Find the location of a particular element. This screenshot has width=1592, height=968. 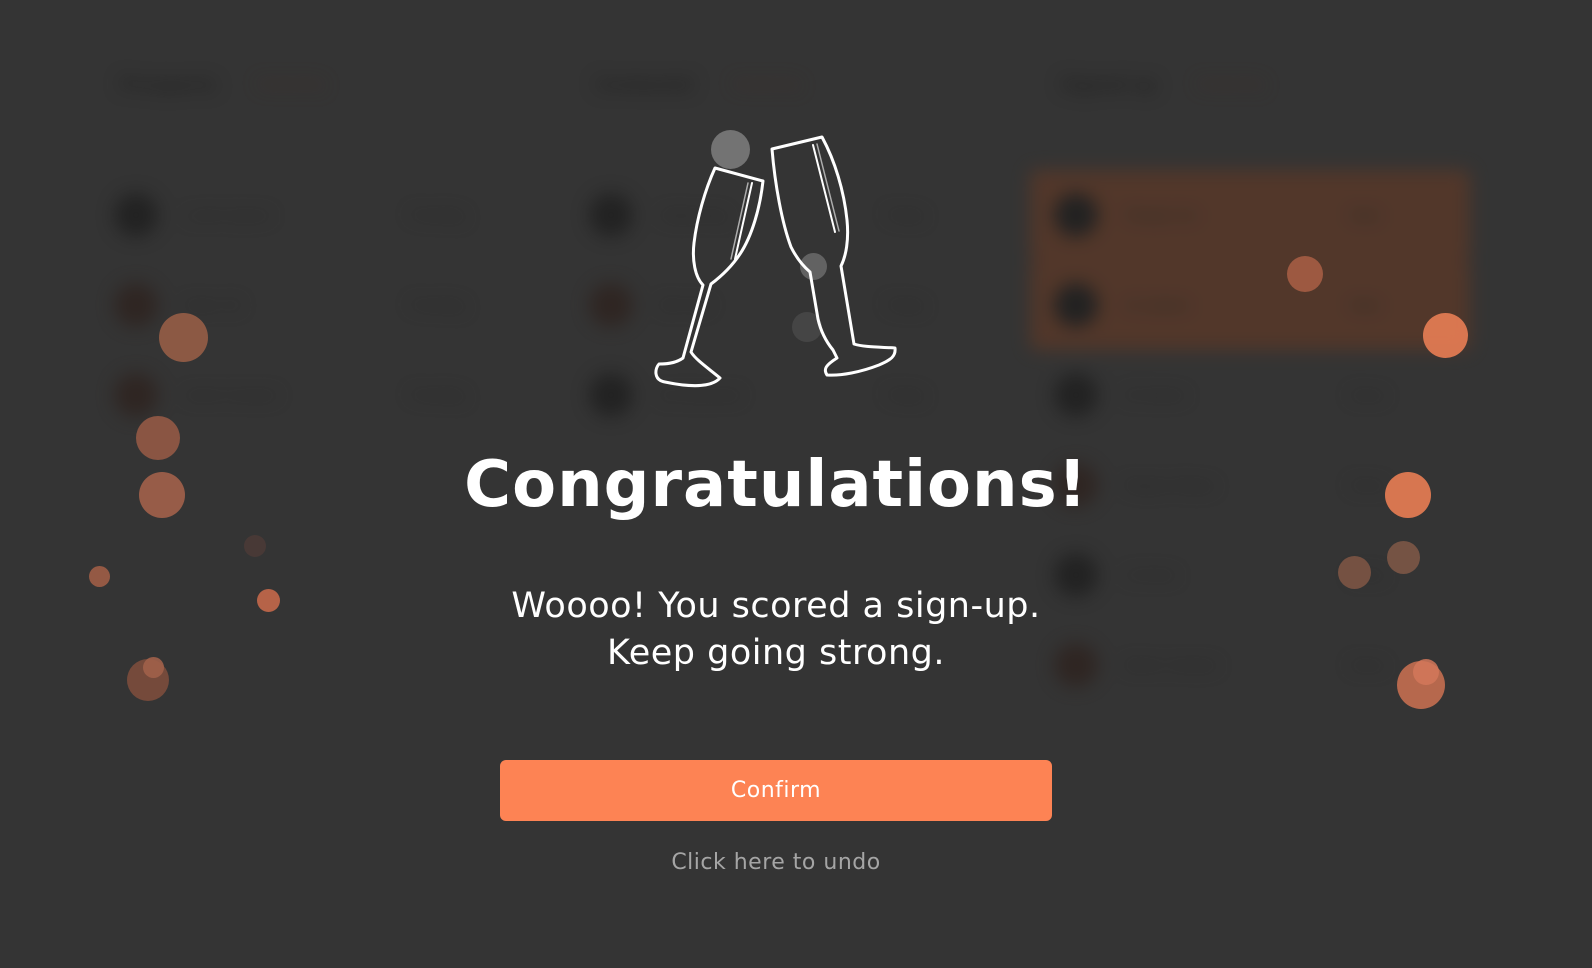

message-line-2: Keep going strong. is located at coordinates (775, 653).